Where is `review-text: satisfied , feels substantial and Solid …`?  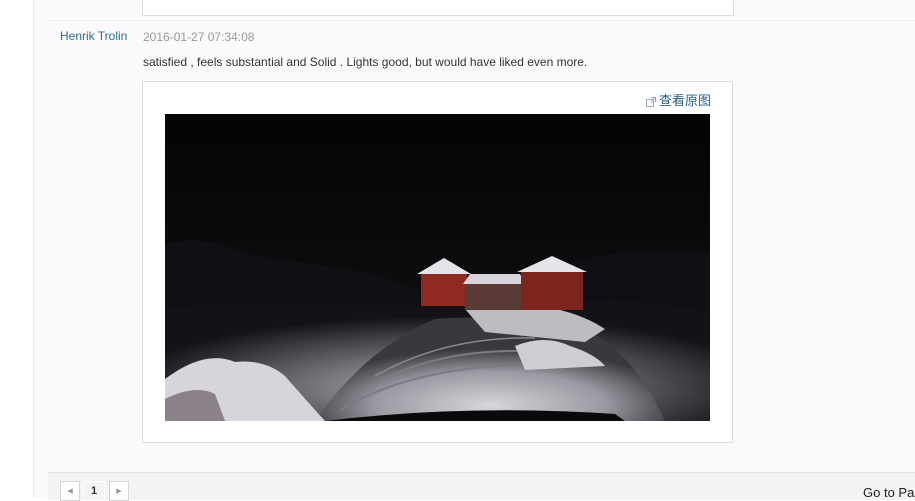
review-text: satisfied , feels substantial and Solid … is located at coordinates (365, 62).